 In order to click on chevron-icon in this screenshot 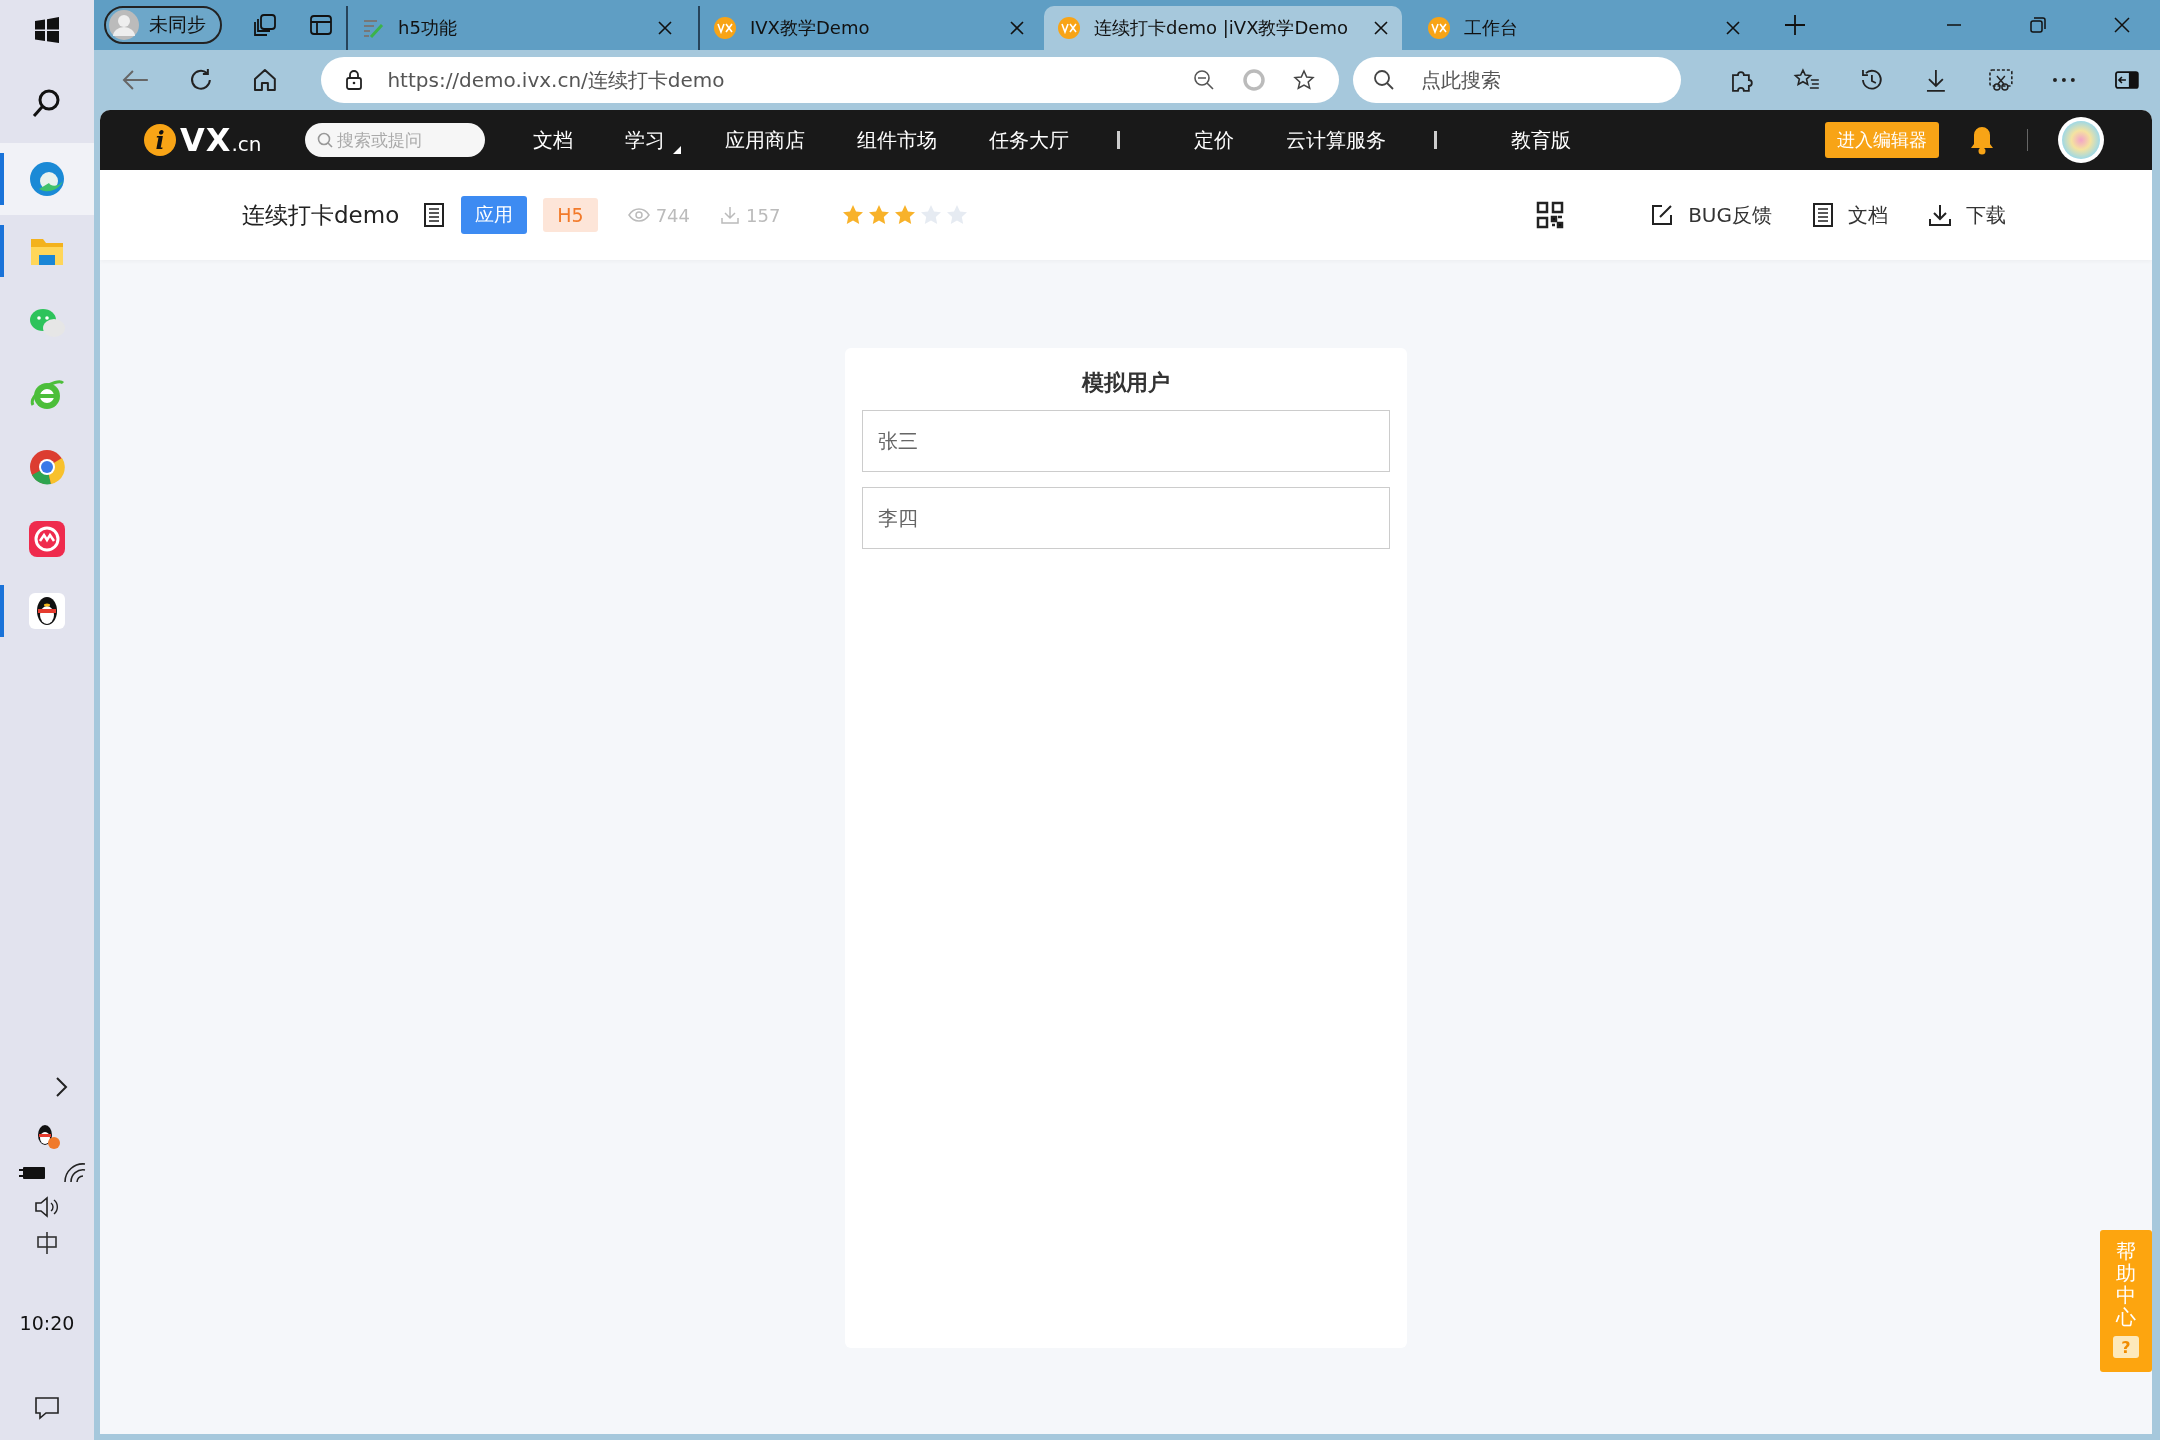, I will do `click(62, 1087)`.